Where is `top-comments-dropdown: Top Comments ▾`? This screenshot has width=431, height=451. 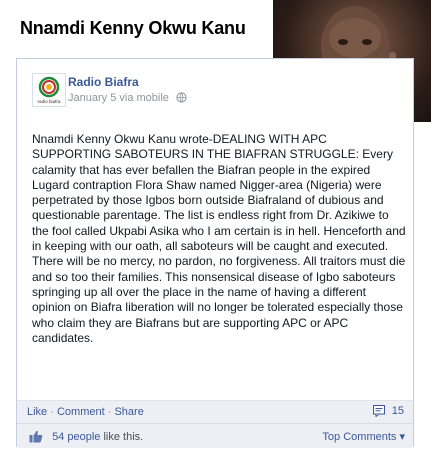
top-comments-dropdown: Top Comments ▾ is located at coordinates (363, 436).